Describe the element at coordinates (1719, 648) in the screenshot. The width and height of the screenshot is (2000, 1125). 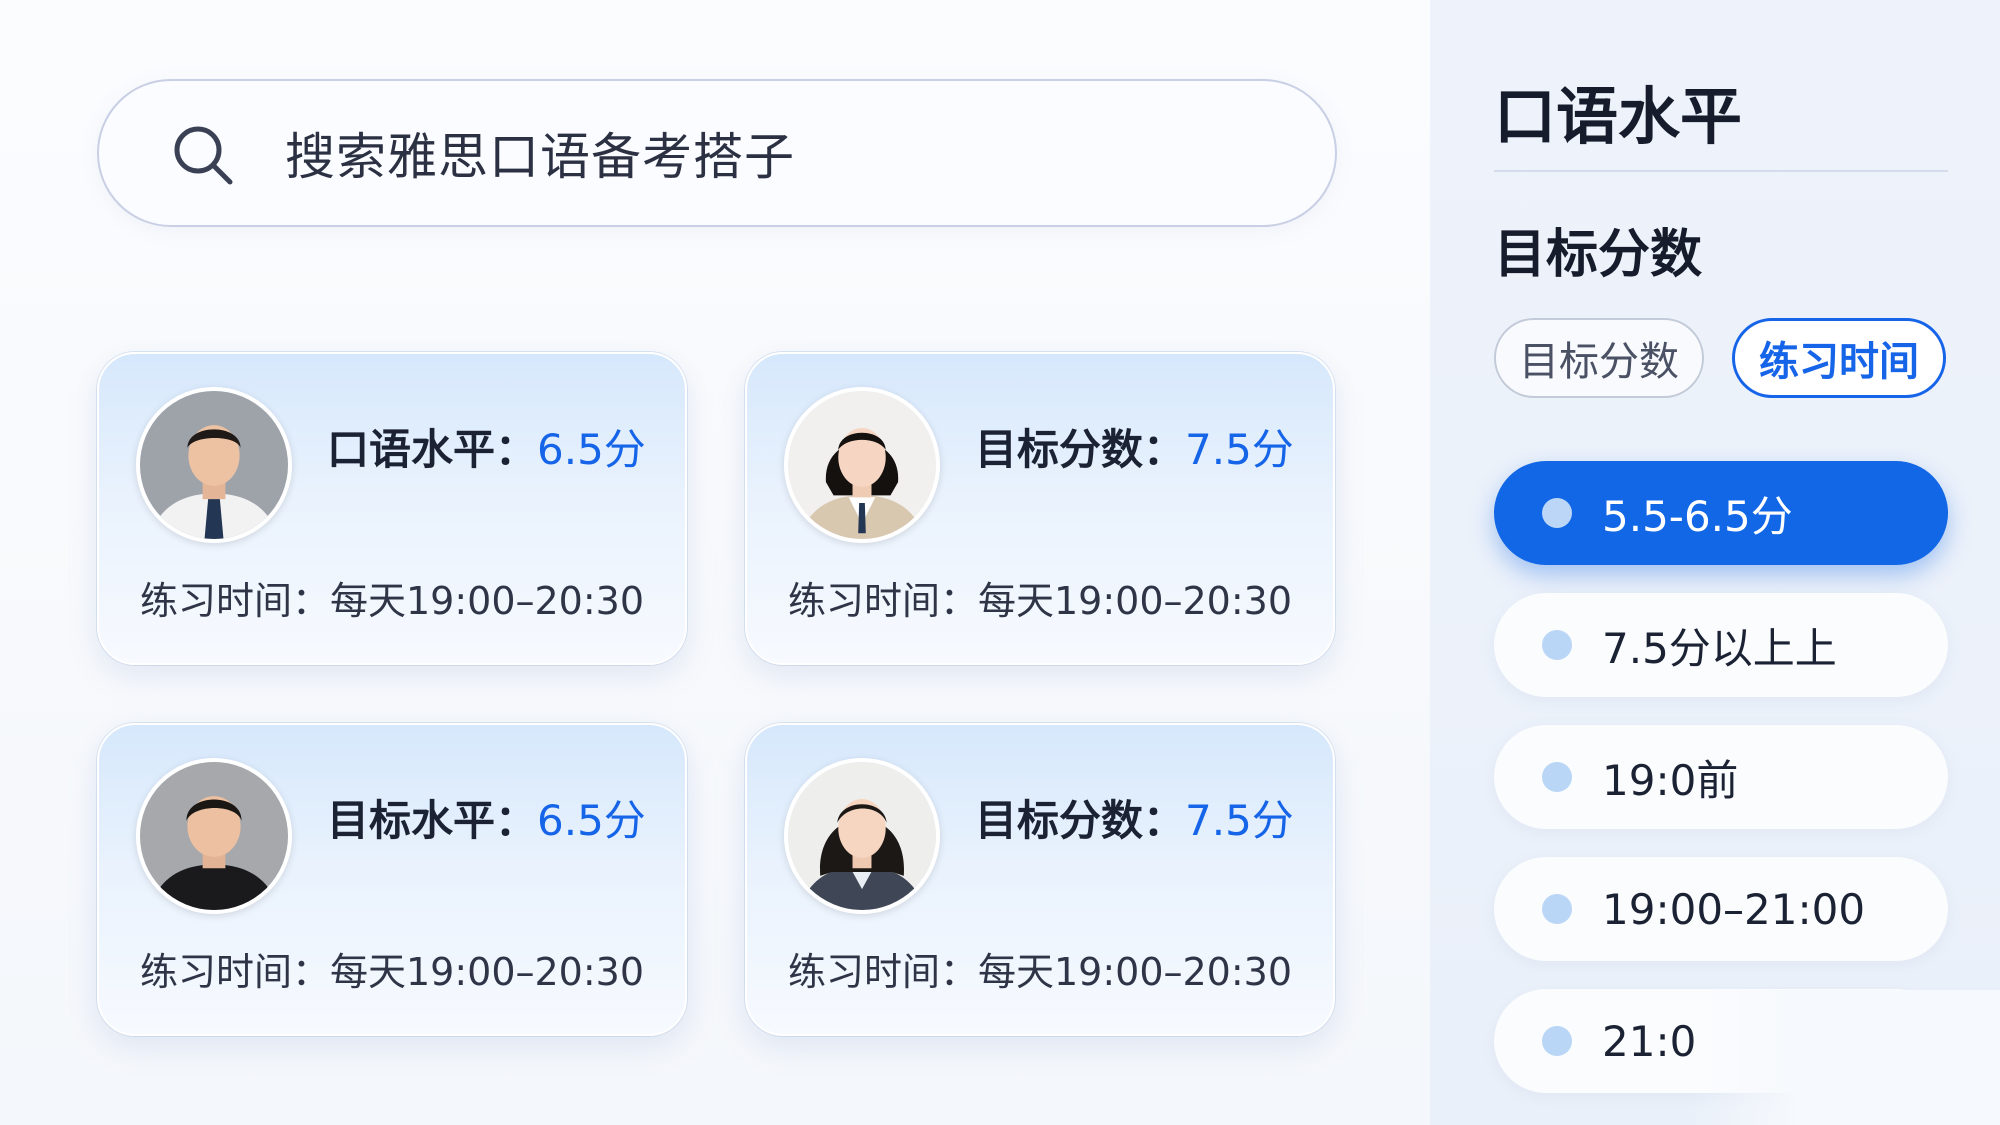
I see `option-label: 7.5分以上上` at that location.